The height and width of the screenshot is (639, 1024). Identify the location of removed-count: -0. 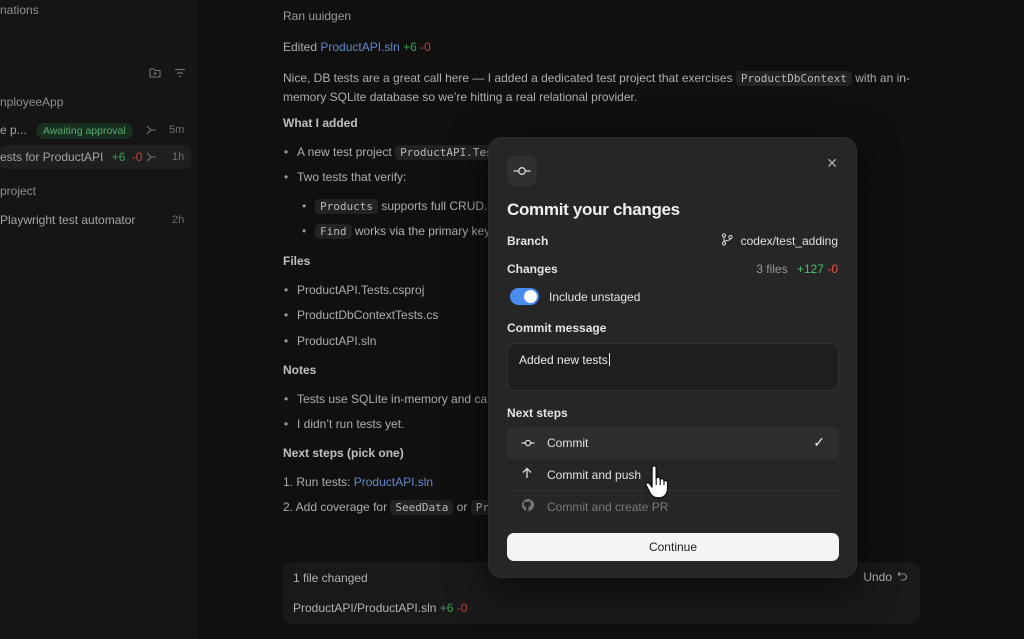
(832, 269).